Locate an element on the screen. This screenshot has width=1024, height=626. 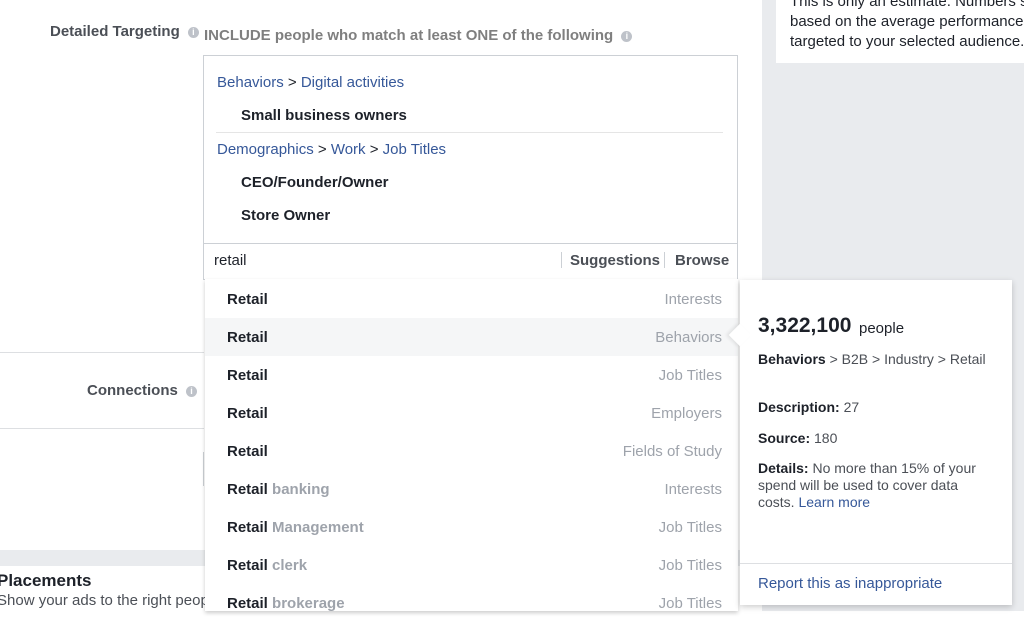
popup-description: Description: 27 is located at coordinates (808, 407).